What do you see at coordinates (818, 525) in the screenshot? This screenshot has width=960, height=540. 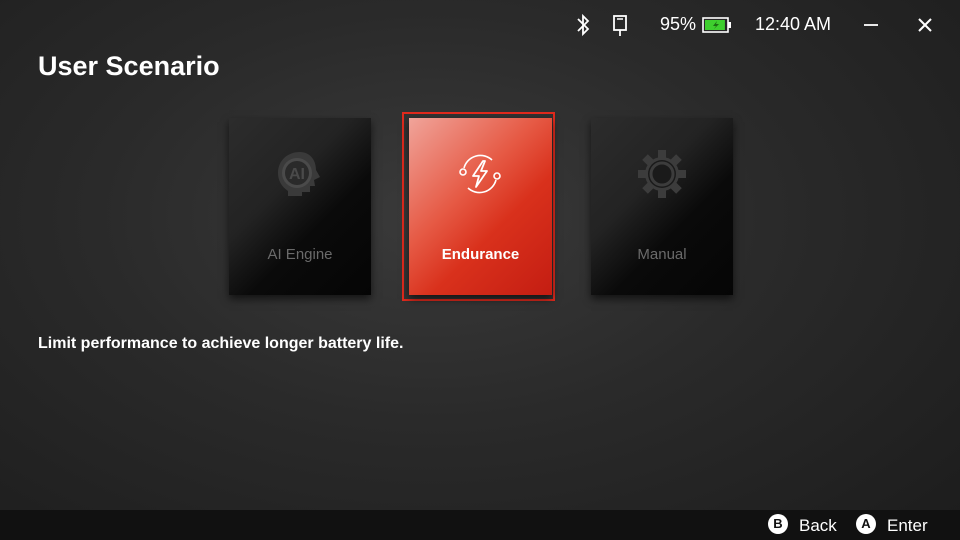 I see `back-label: Back` at bounding box center [818, 525].